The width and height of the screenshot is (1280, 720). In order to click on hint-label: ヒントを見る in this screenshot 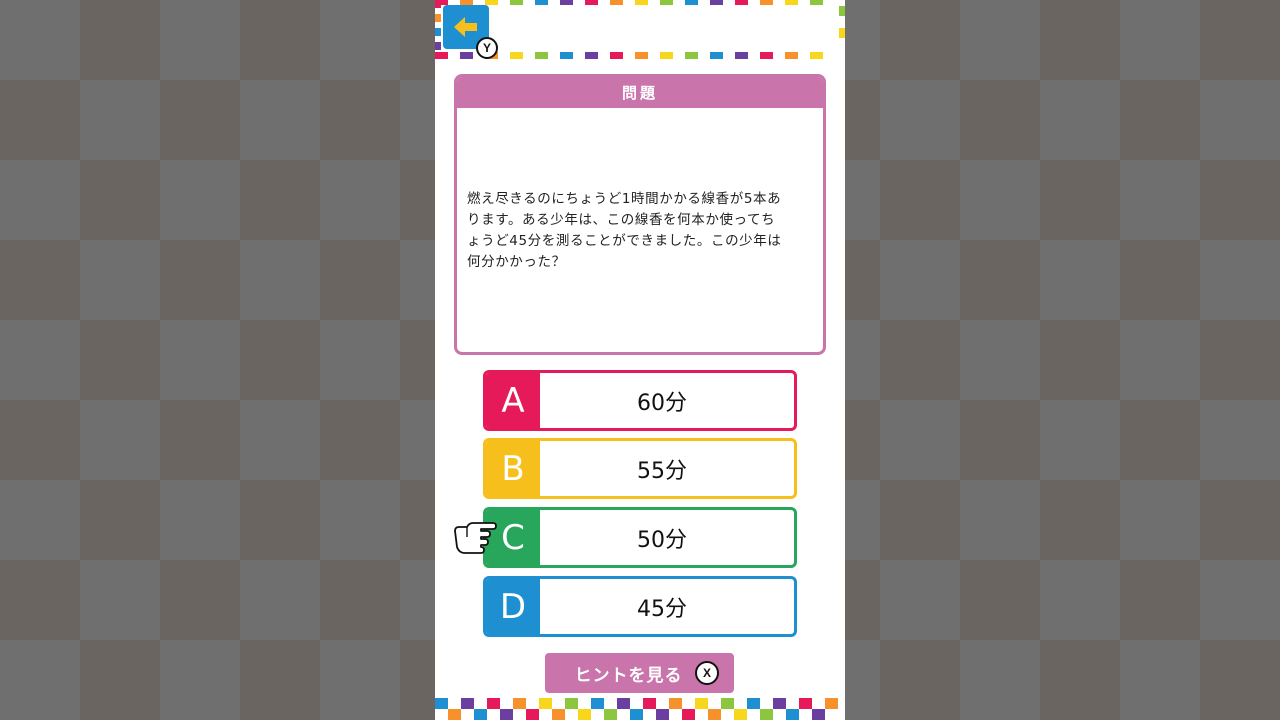, I will do `click(628, 675)`.